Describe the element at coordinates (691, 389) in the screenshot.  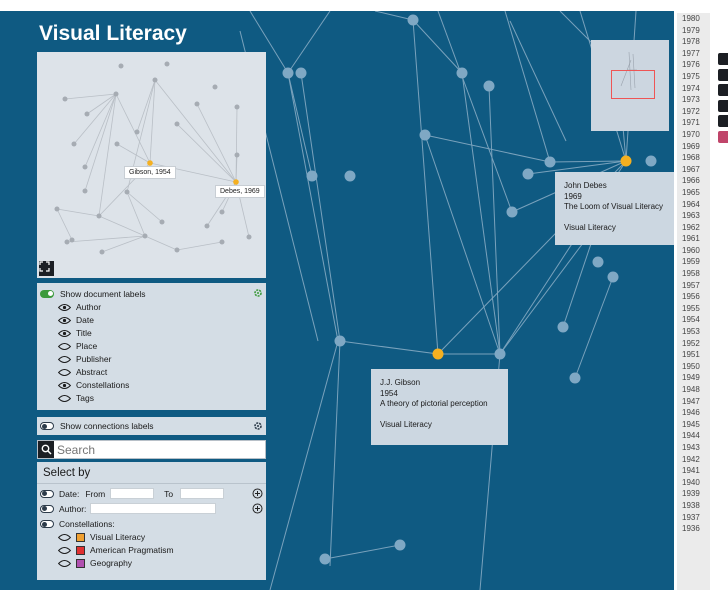
I see `timeline-year: 1948` at that location.